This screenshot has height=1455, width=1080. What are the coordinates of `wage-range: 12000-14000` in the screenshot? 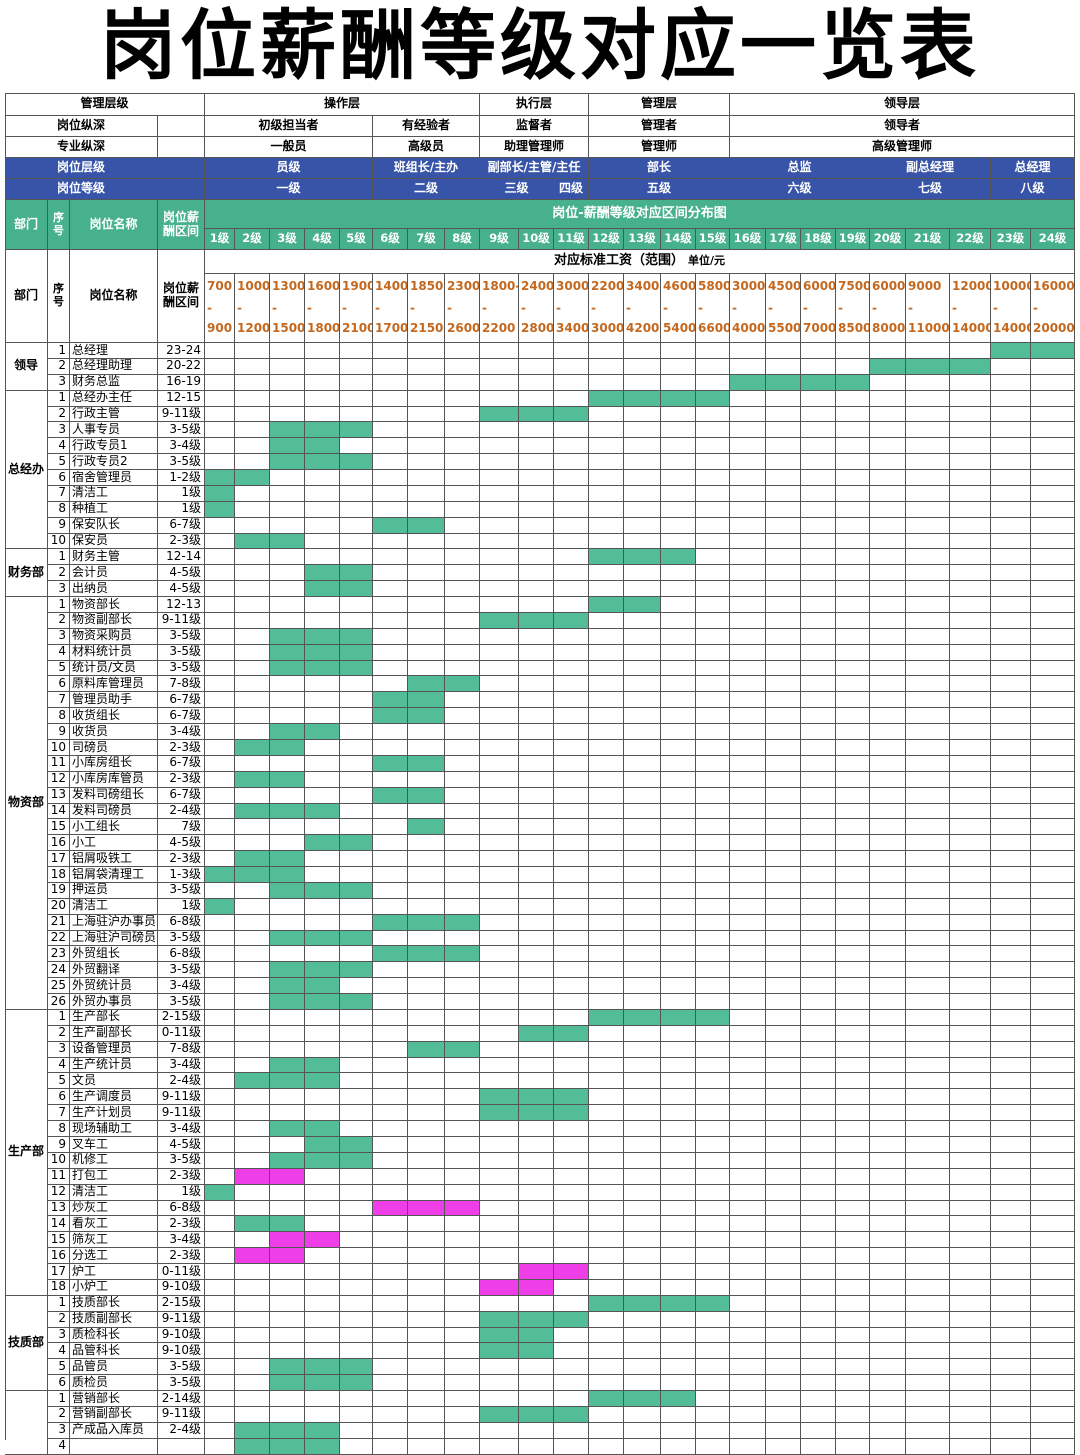 It's located at (970, 308).